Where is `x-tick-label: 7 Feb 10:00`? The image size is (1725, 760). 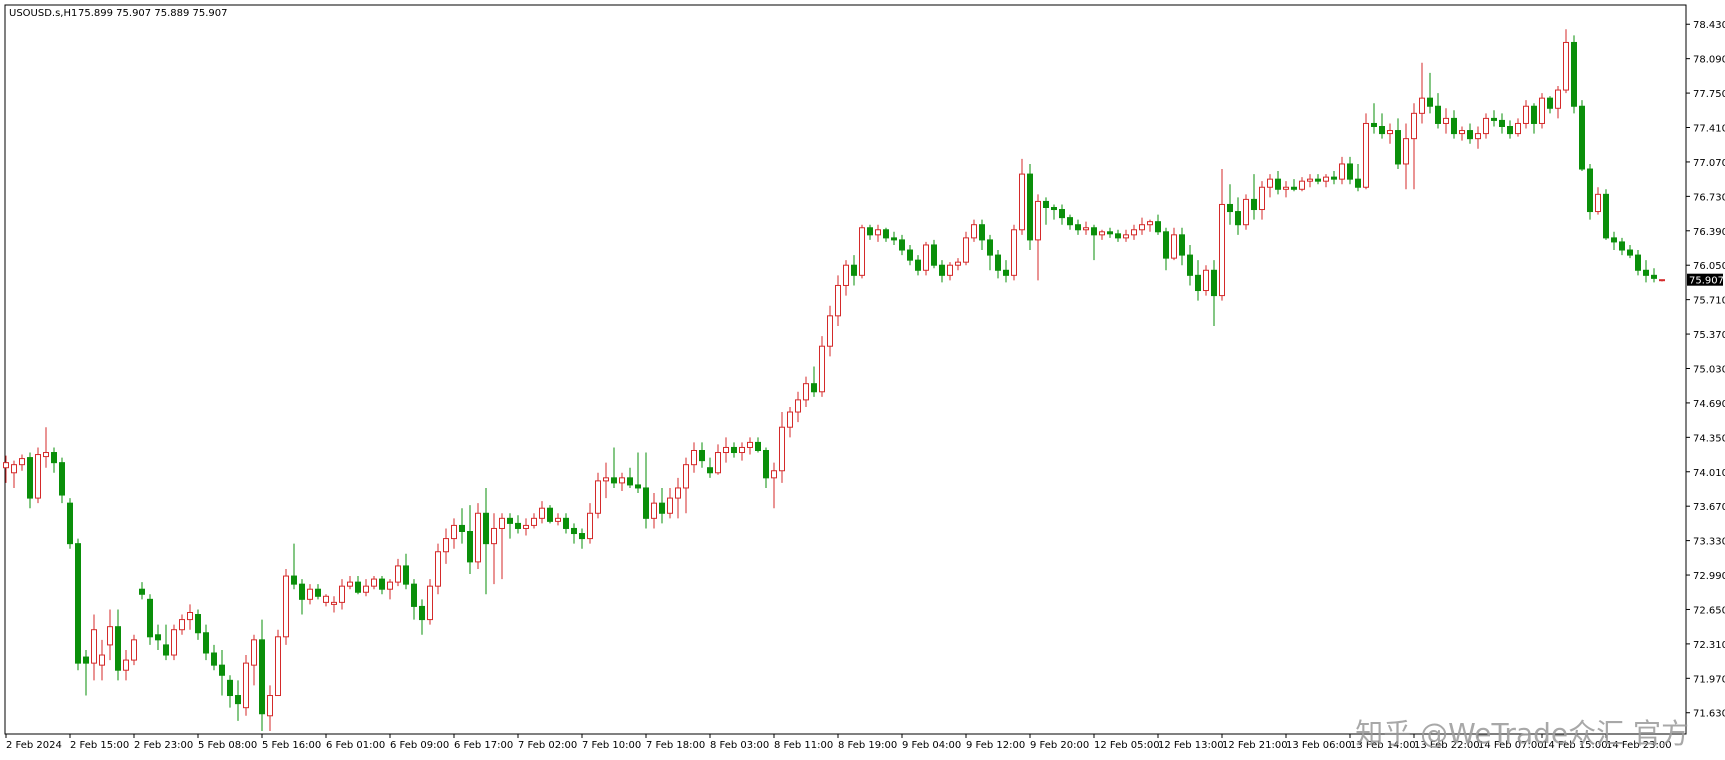
x-tick-label: 7 Feb 10:00 is located at coordinates (611, 745).